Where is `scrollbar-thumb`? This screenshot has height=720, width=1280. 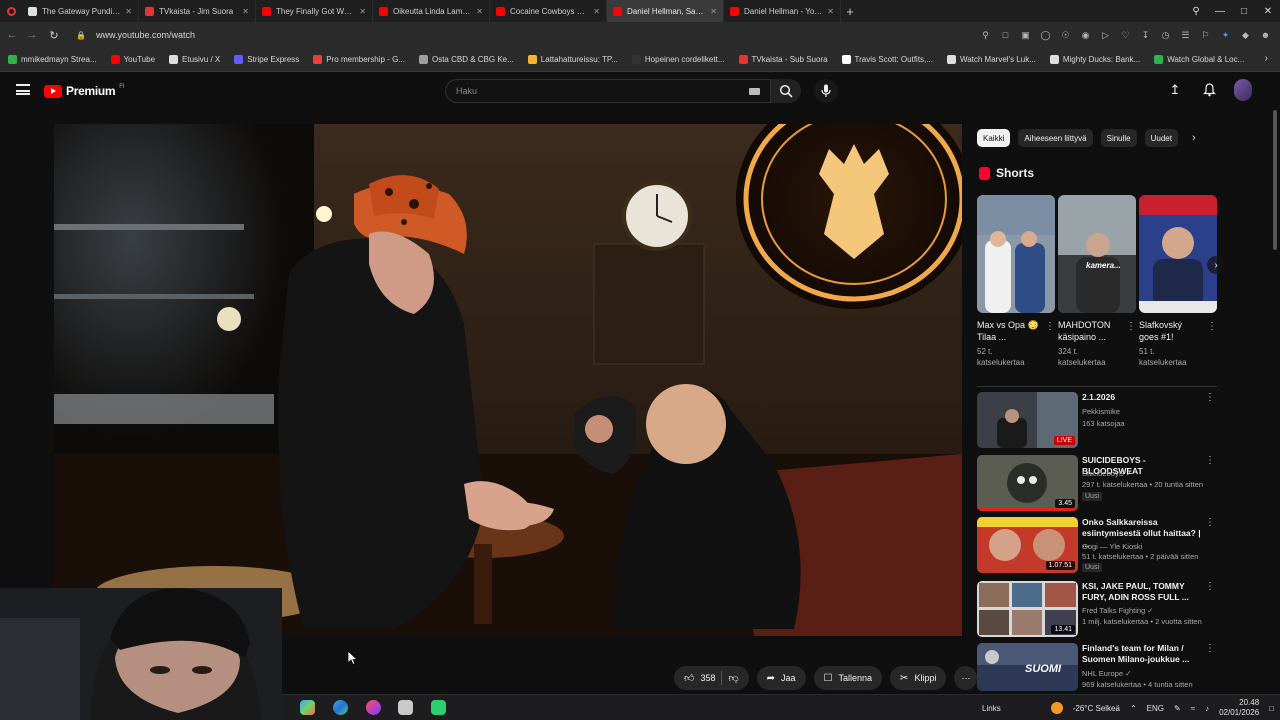 scrollbar-thumb is located at coordinates (1275, 180).